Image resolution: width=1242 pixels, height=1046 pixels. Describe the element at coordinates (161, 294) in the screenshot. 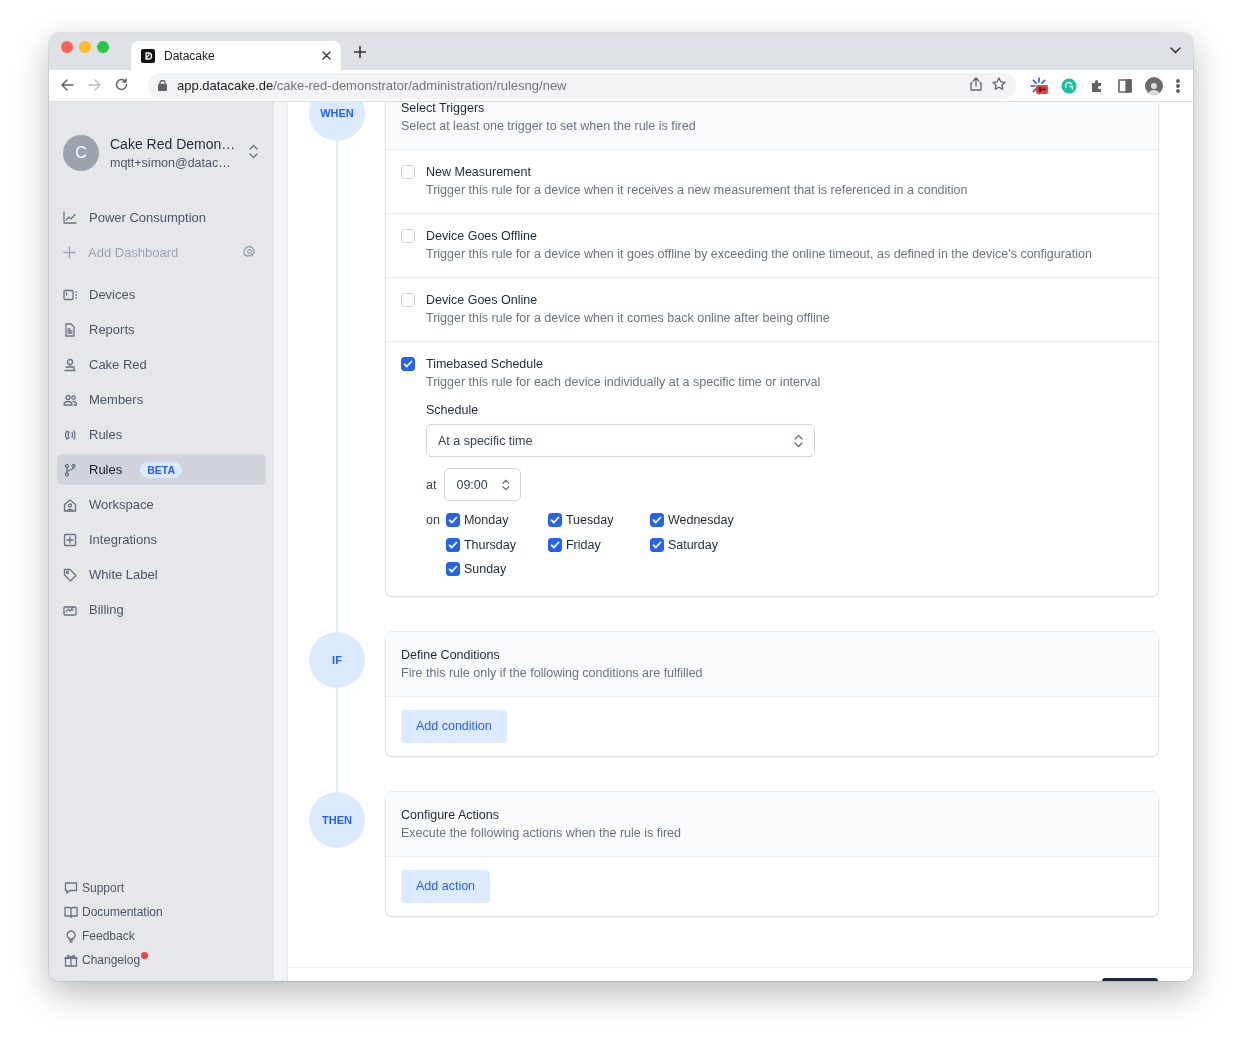

I see `nav-item: Devices` at that location.